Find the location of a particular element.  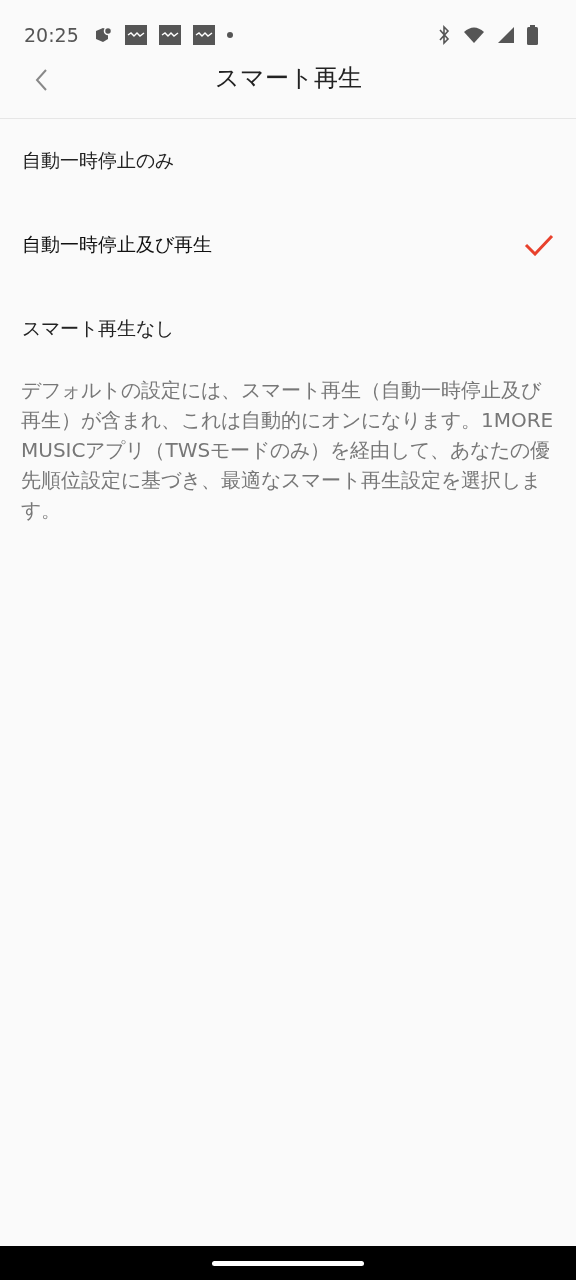

home-indicator is located at coordinates (288, 1263).